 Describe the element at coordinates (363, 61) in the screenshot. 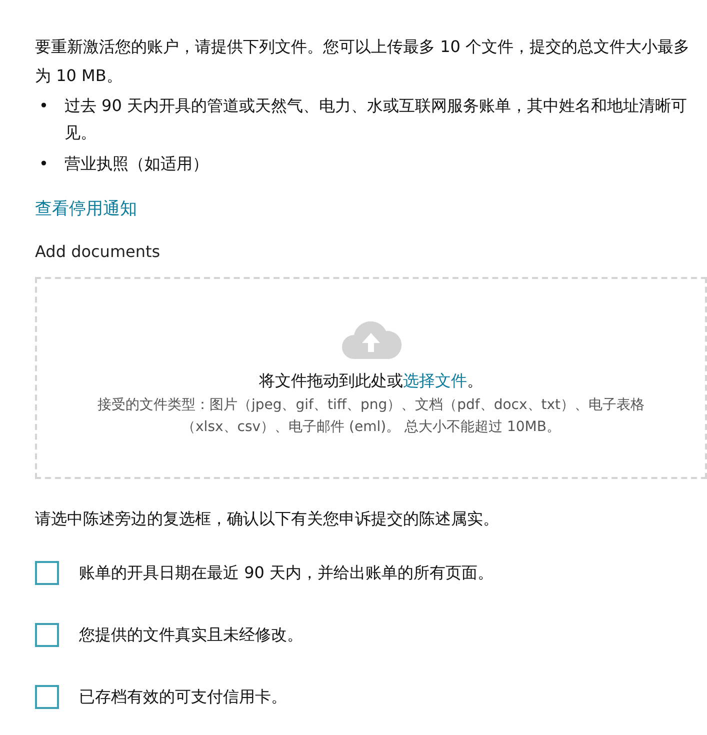

I see `intro-text: 要重新激活您的账户，请提供下列文件。您可以上传最多 10 个文件，提交的总文件大小最多为 10 MB。` at that location.